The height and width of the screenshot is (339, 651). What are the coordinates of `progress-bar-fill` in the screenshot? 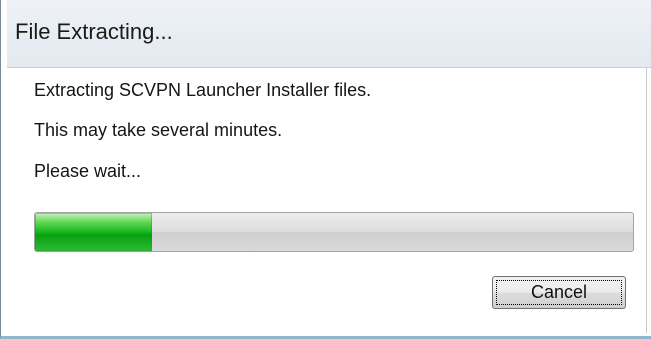 It's located at (94, 232).